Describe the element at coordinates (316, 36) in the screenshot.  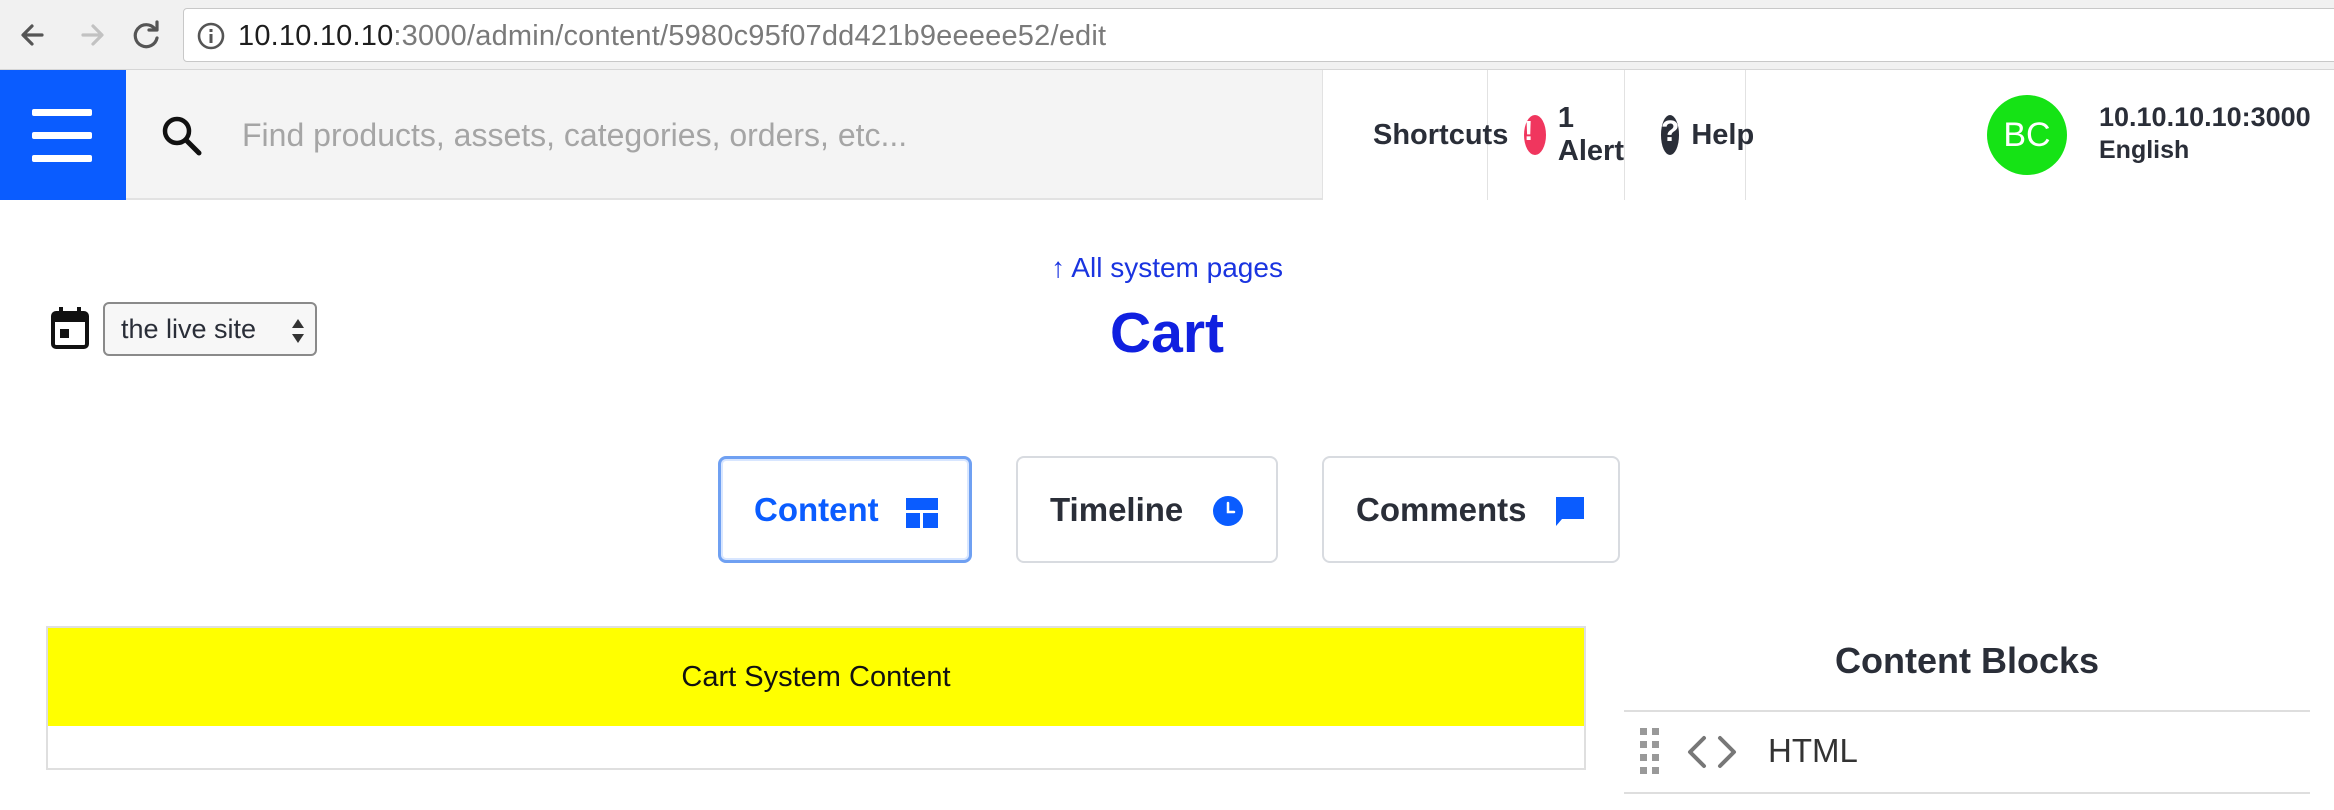
I see `url-host: 10.10.10.10` at that location.